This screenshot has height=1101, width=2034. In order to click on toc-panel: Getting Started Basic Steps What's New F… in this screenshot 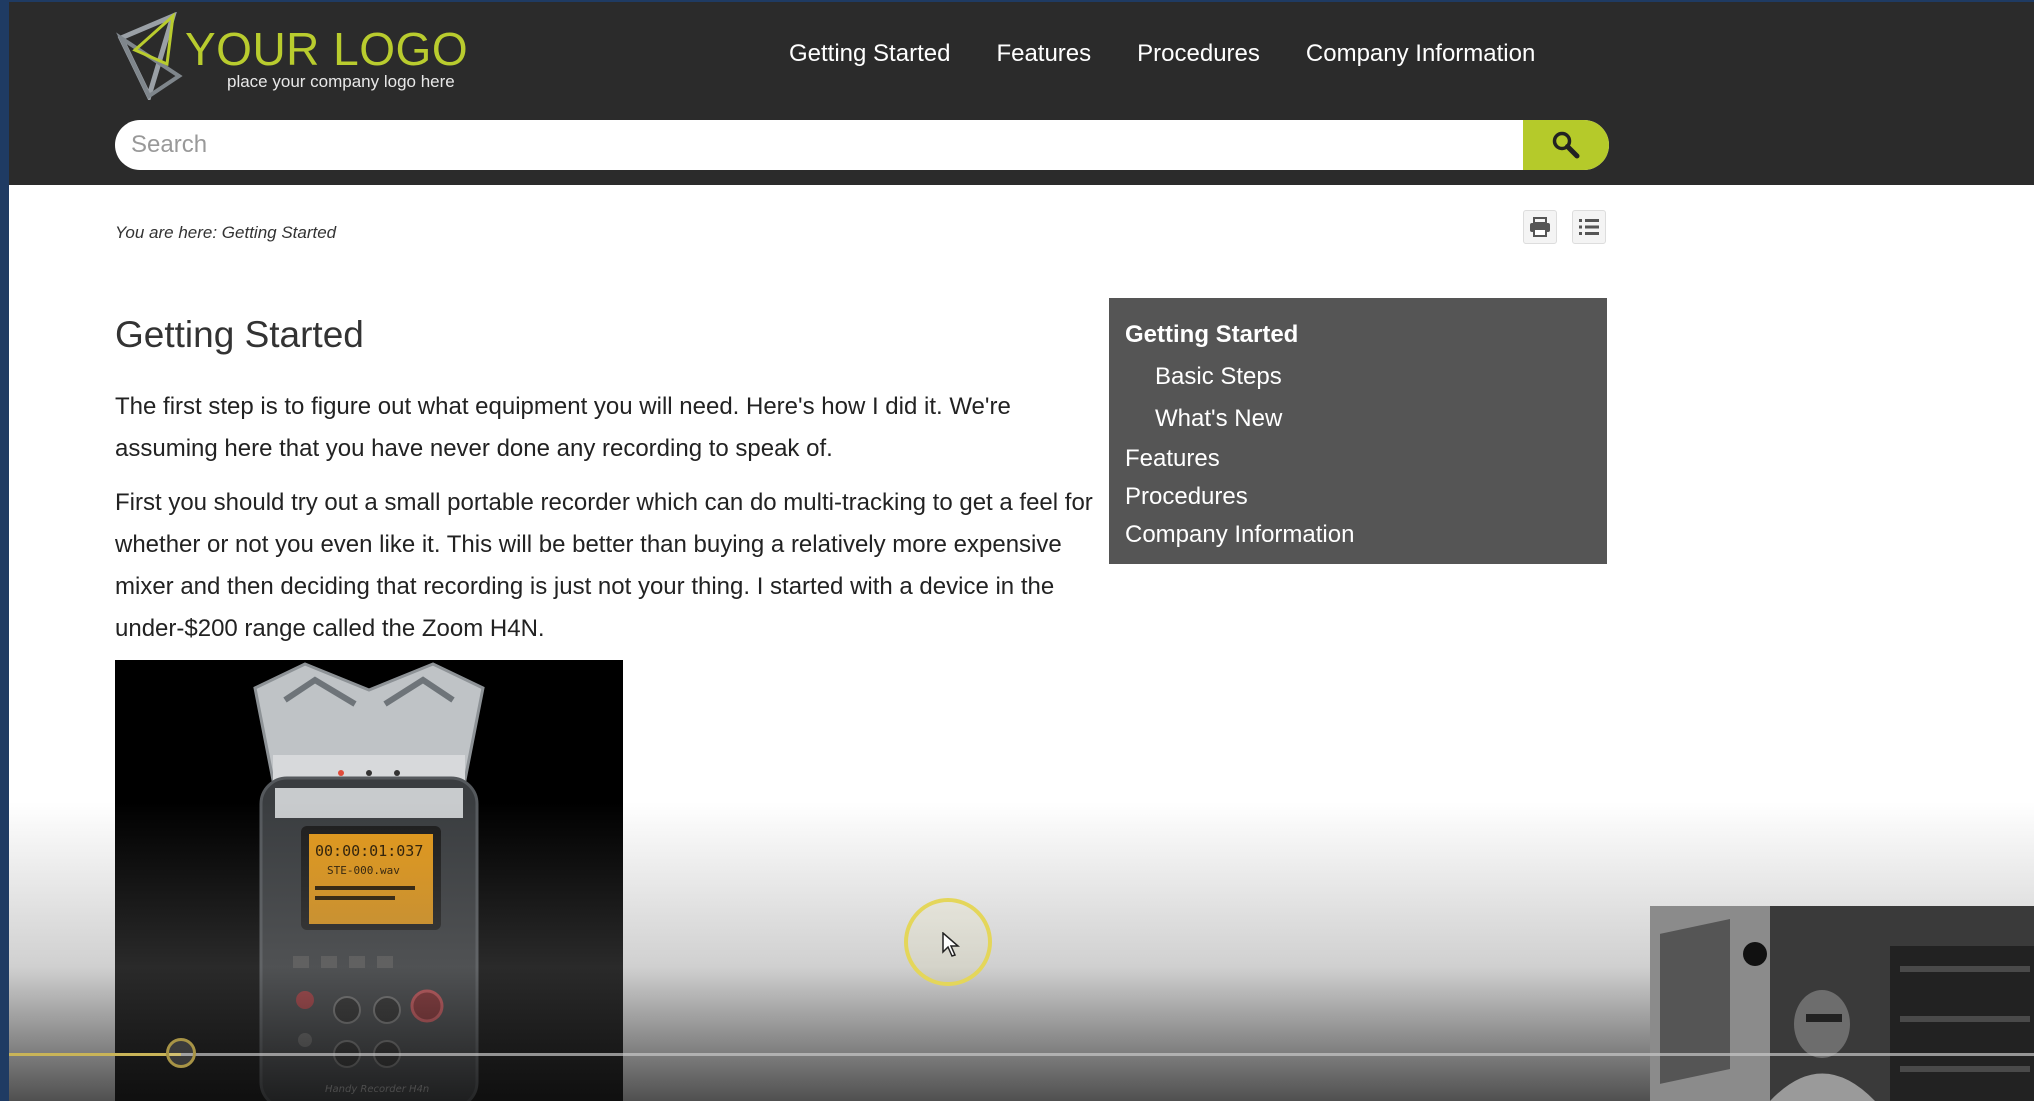, I will do `click(1358, 431)`.